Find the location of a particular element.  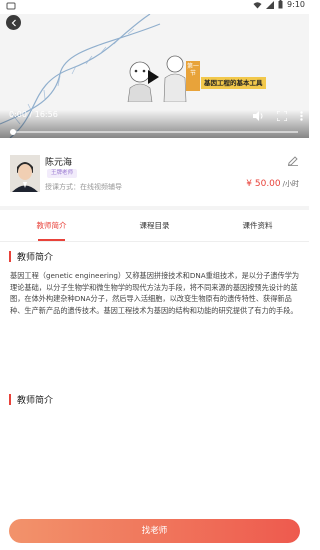

section-header: 教师简介 is located at coordinates (31, 256).